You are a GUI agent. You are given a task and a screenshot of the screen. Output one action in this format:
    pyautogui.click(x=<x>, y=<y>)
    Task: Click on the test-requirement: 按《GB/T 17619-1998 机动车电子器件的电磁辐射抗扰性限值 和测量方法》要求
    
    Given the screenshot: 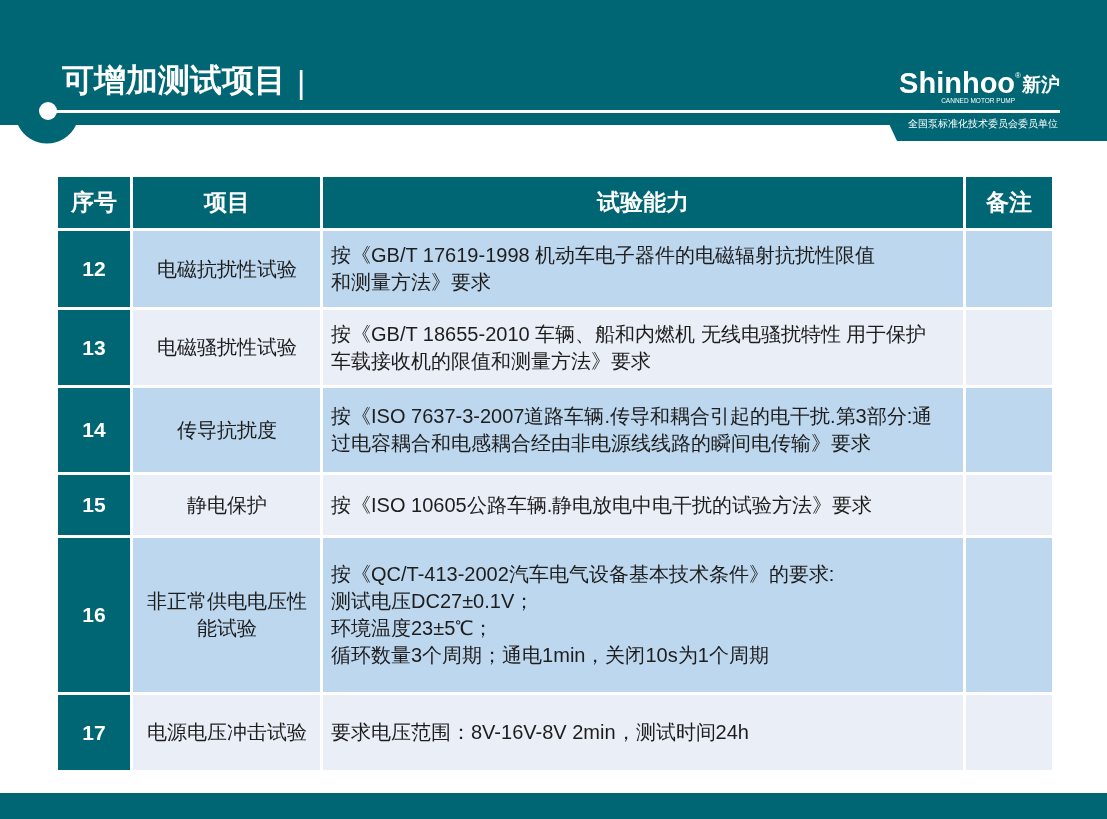 What is the action you would take?
    pyautogui.click(x=643, y=269)
    